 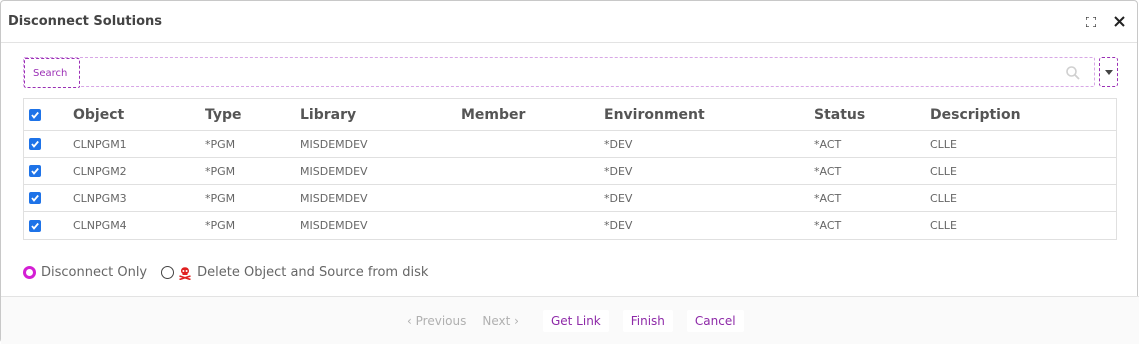 I want to click on previous-label: Previous, so click(x=441, y=321).